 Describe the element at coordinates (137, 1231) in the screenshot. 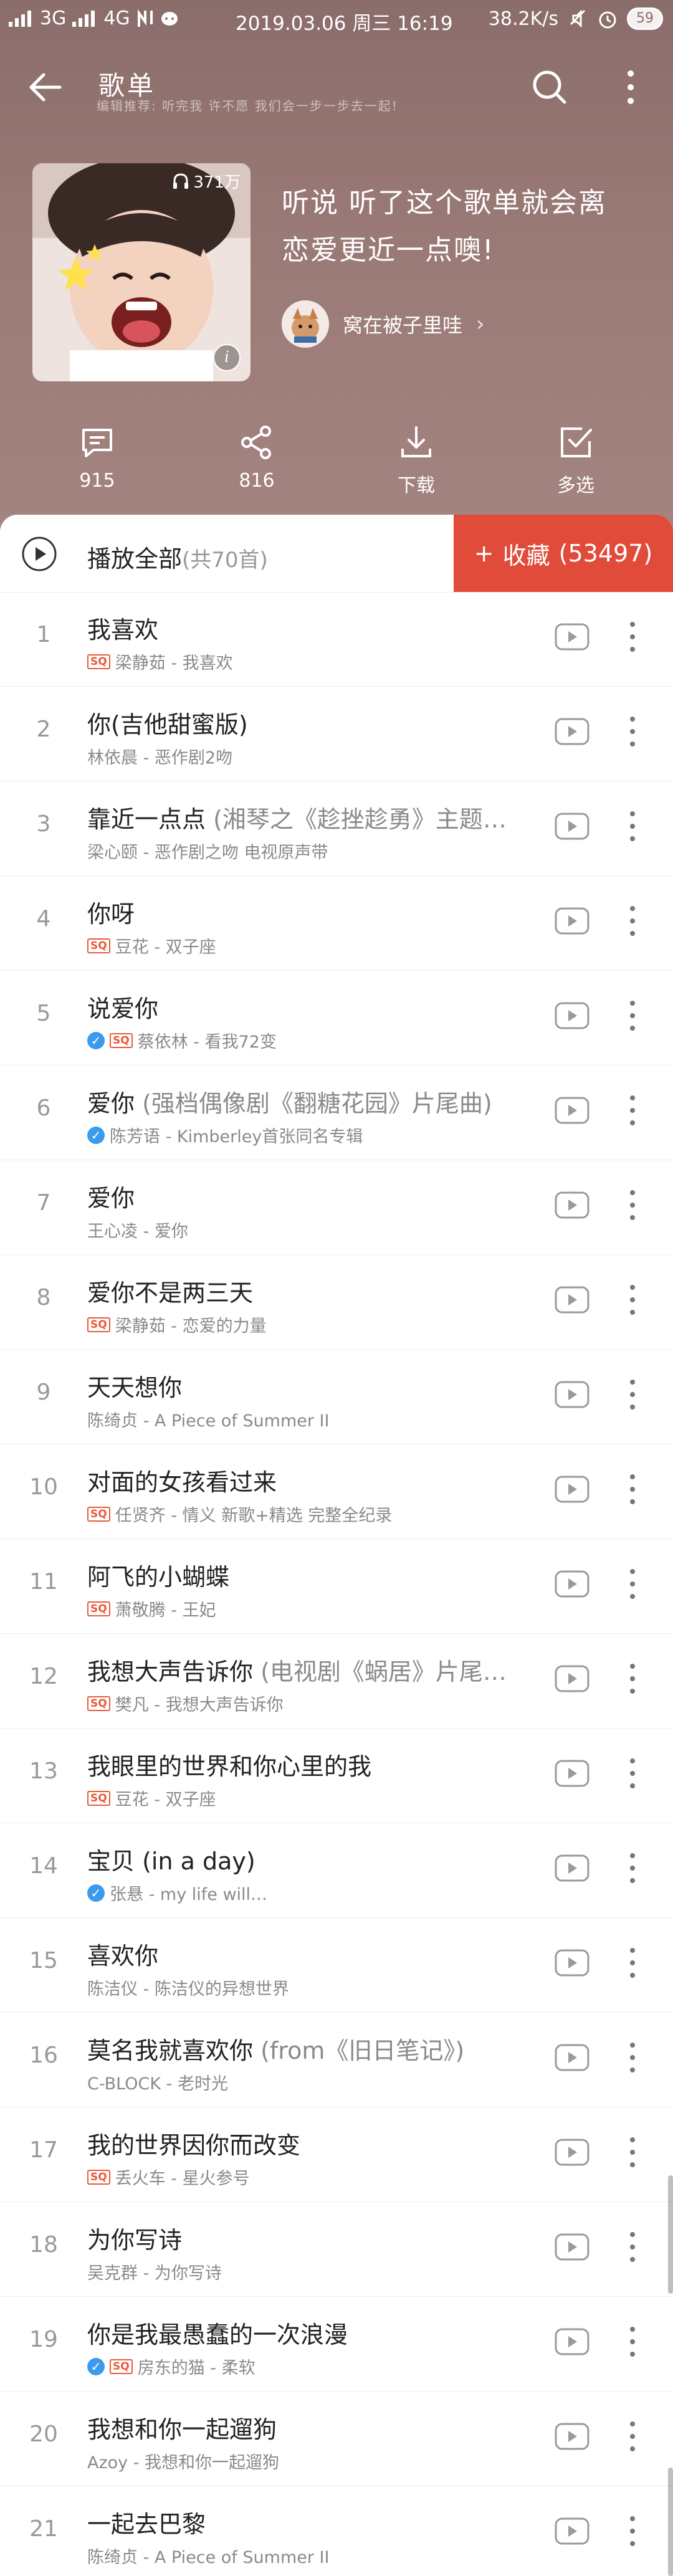

I see `artist-album: 王心凌 - 爱你` at that location.